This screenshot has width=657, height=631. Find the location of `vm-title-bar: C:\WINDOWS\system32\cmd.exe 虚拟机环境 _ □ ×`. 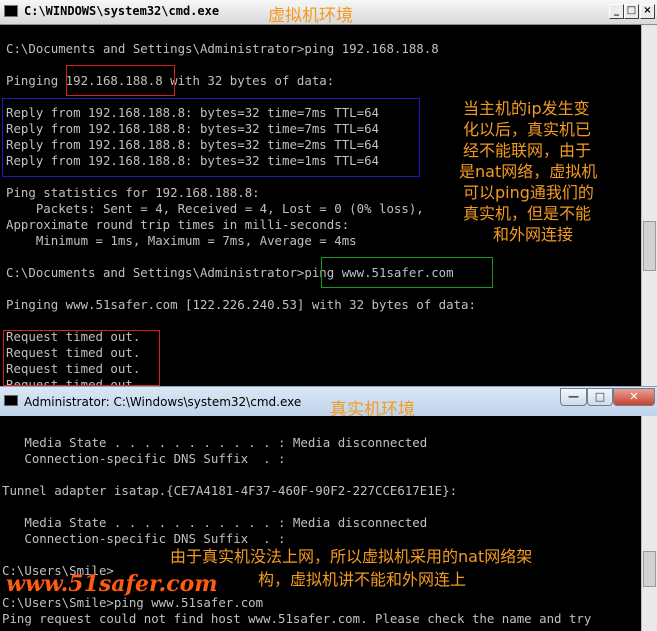

vm-title-bar: C:\WINDOWS\system32\cmd.exe 虚拟机环境 _ □ × is located at coordinates (328, 13).